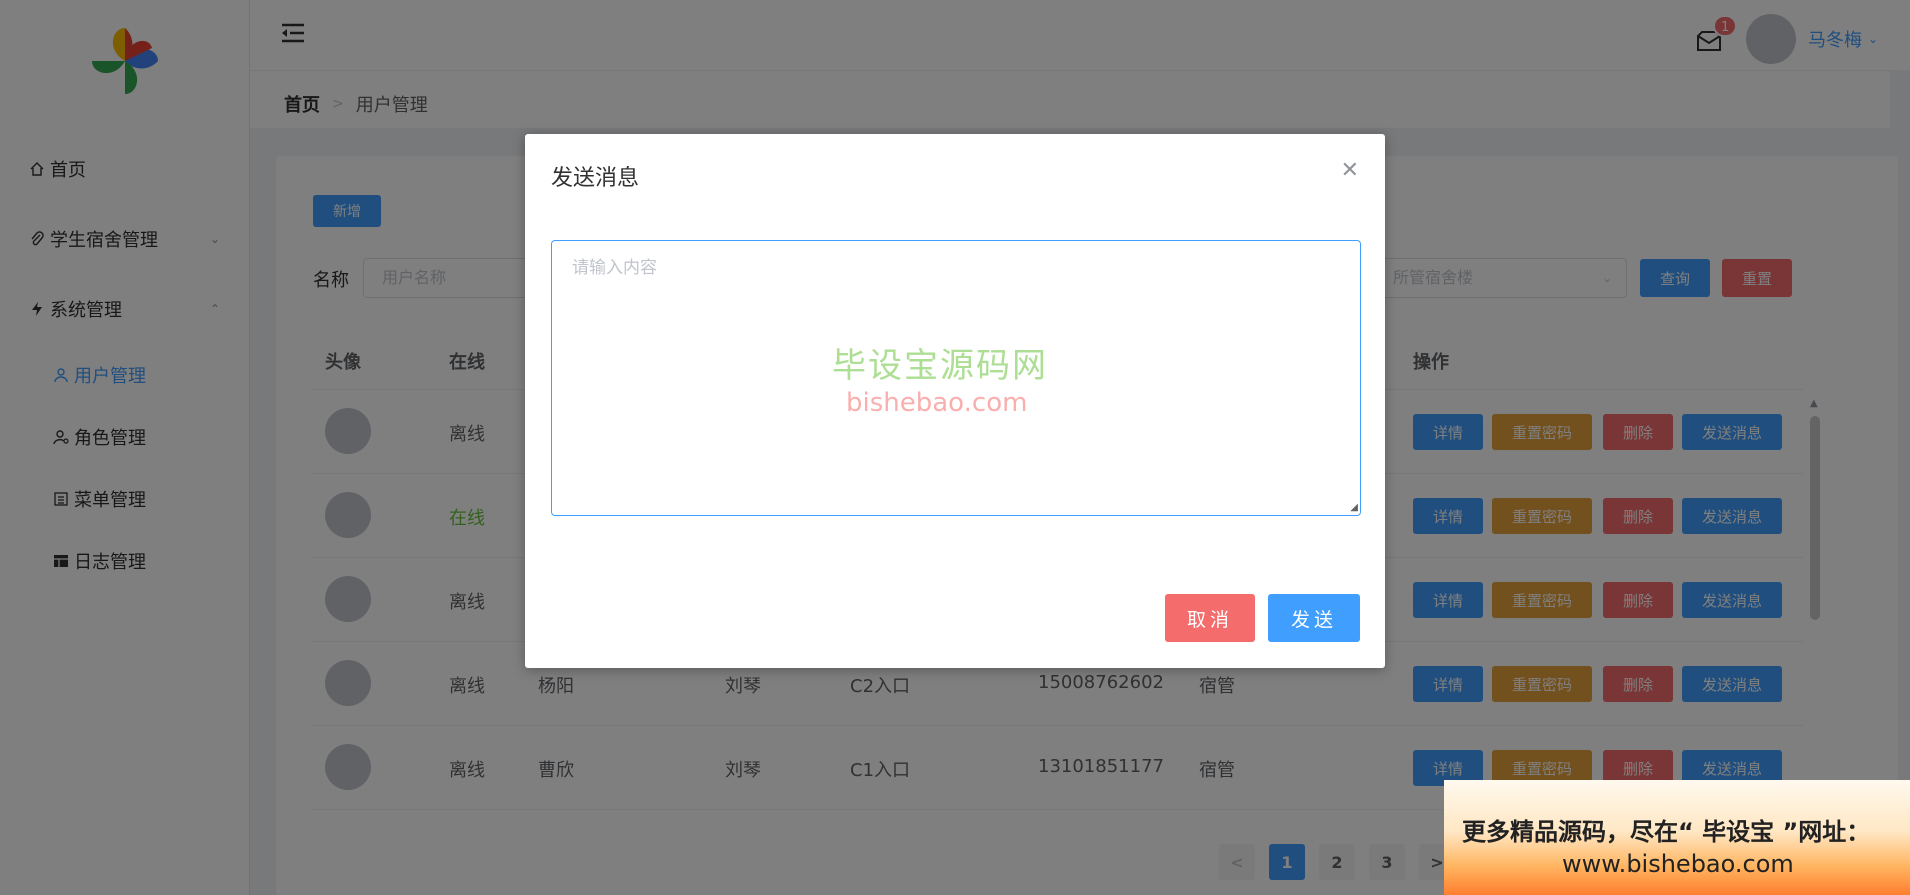  What do you see at coordinates (595, 178) in the screenshot?
I see `dialog-title: 发送消息` at bounding box center [595, 178].